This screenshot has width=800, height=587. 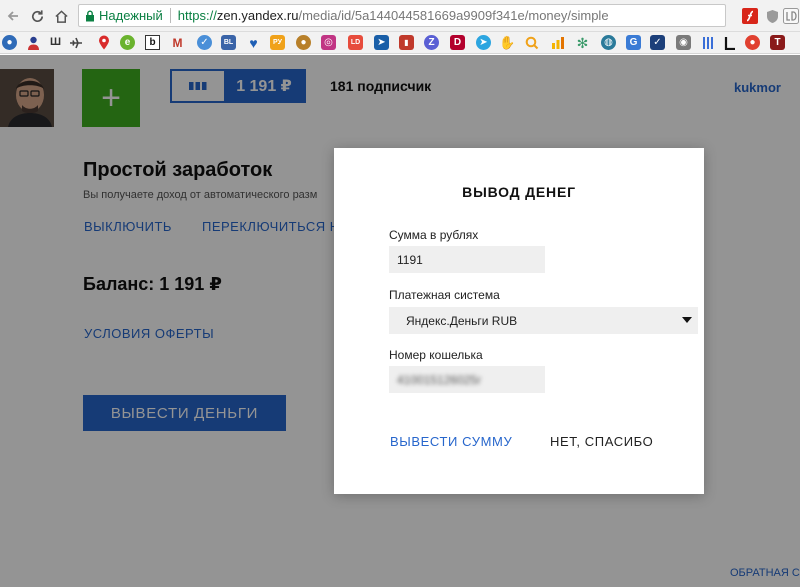 What do you see at coordinates (462, 320) in the screenshot?
I see `payment-system-value: Яндекс.Деньги RUB` at bounding box center [462, 320].